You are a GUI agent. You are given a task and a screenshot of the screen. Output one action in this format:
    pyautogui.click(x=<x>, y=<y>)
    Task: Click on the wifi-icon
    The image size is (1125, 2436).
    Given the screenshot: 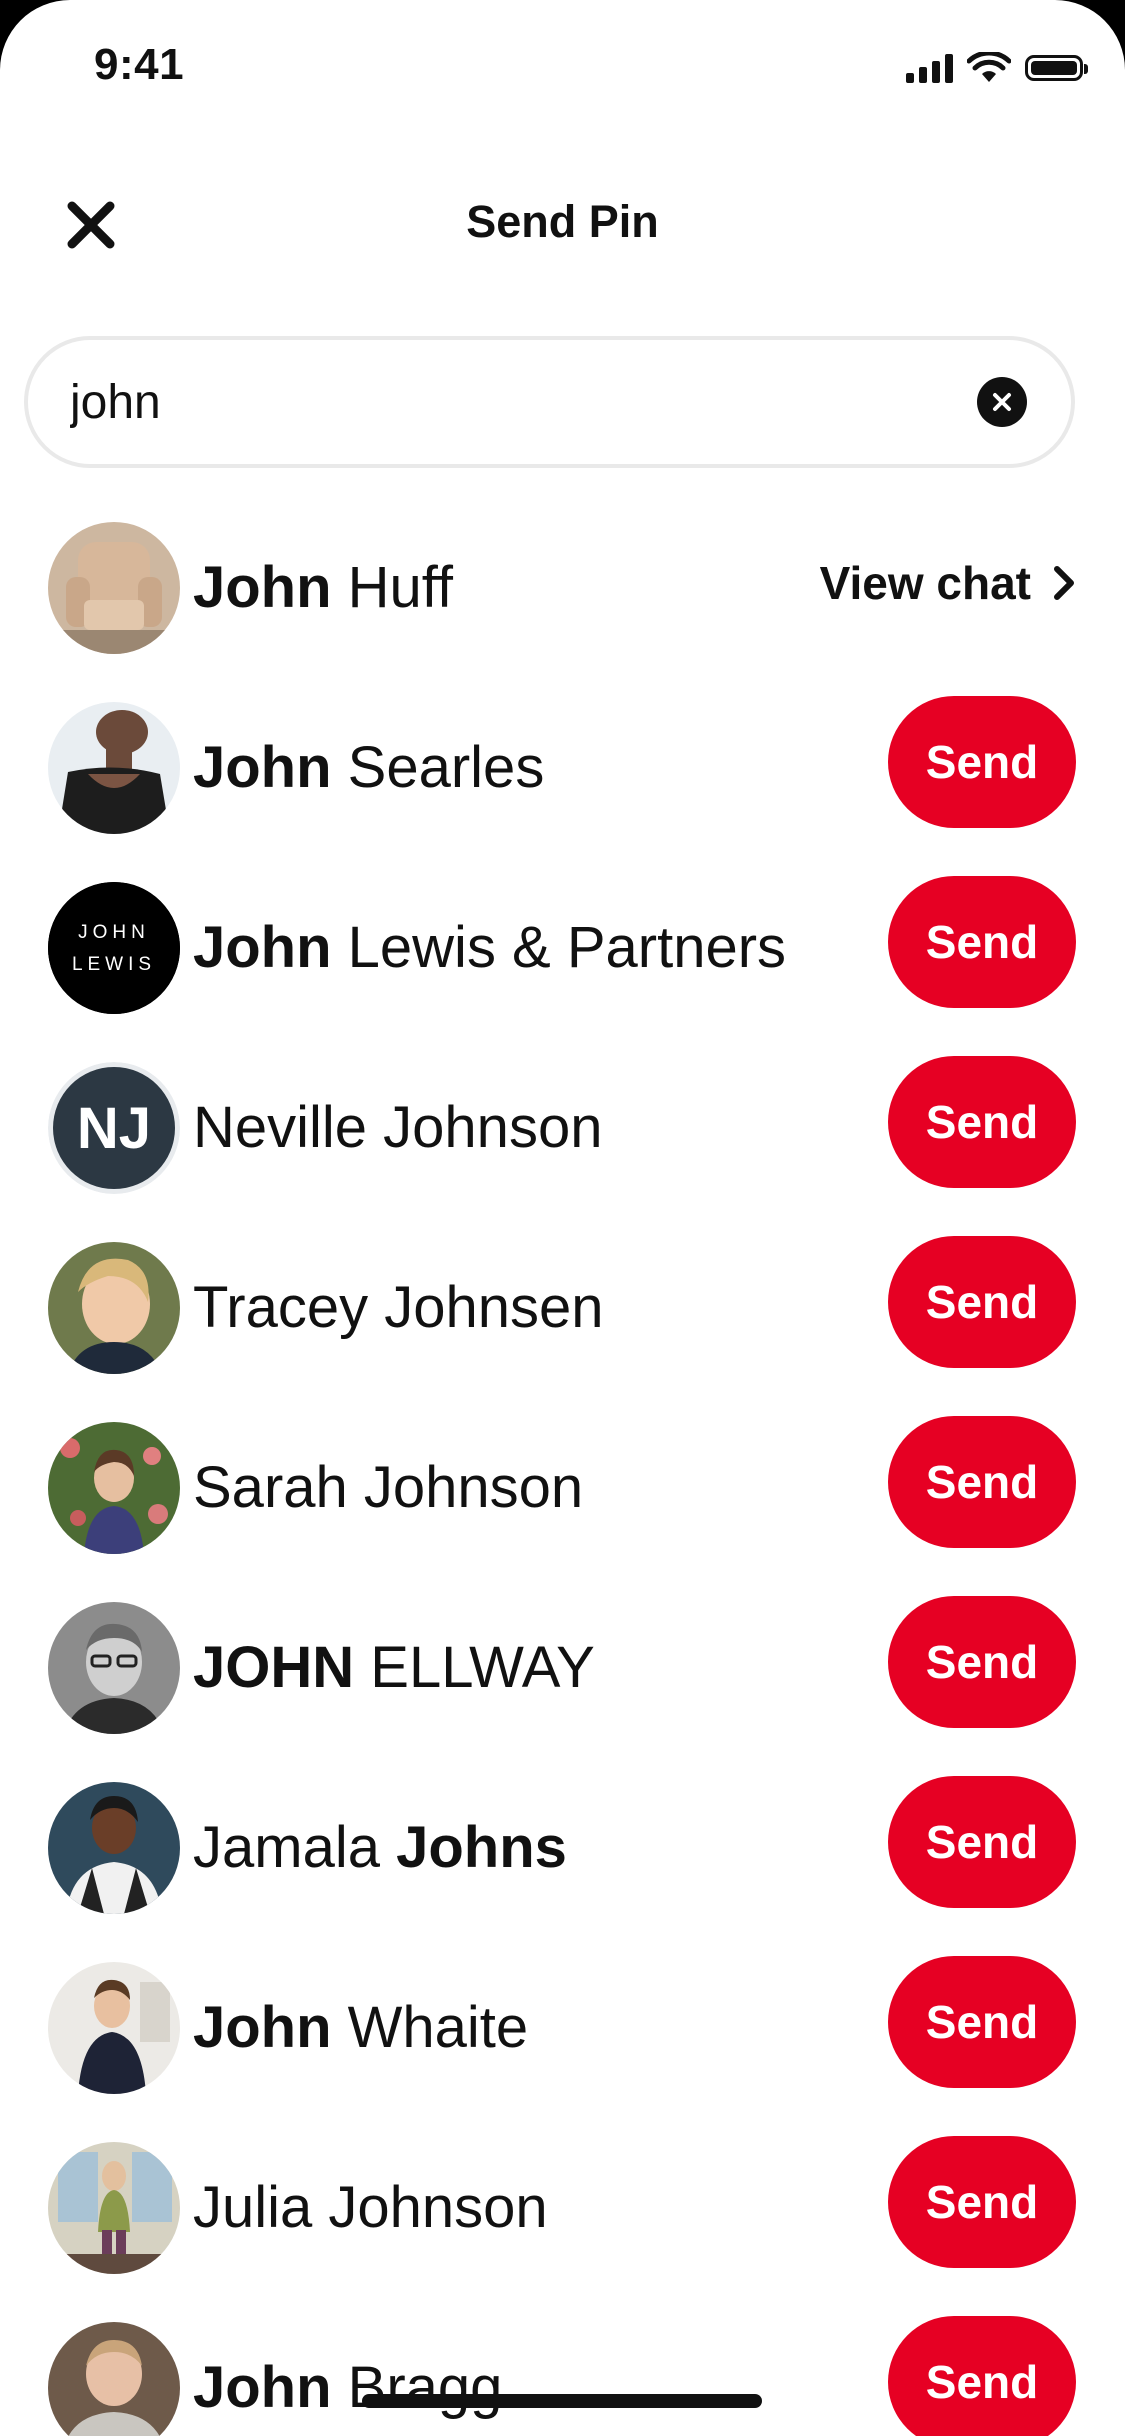 What is the action you would take?
    pyautogui.click(x=989, y=67)
    